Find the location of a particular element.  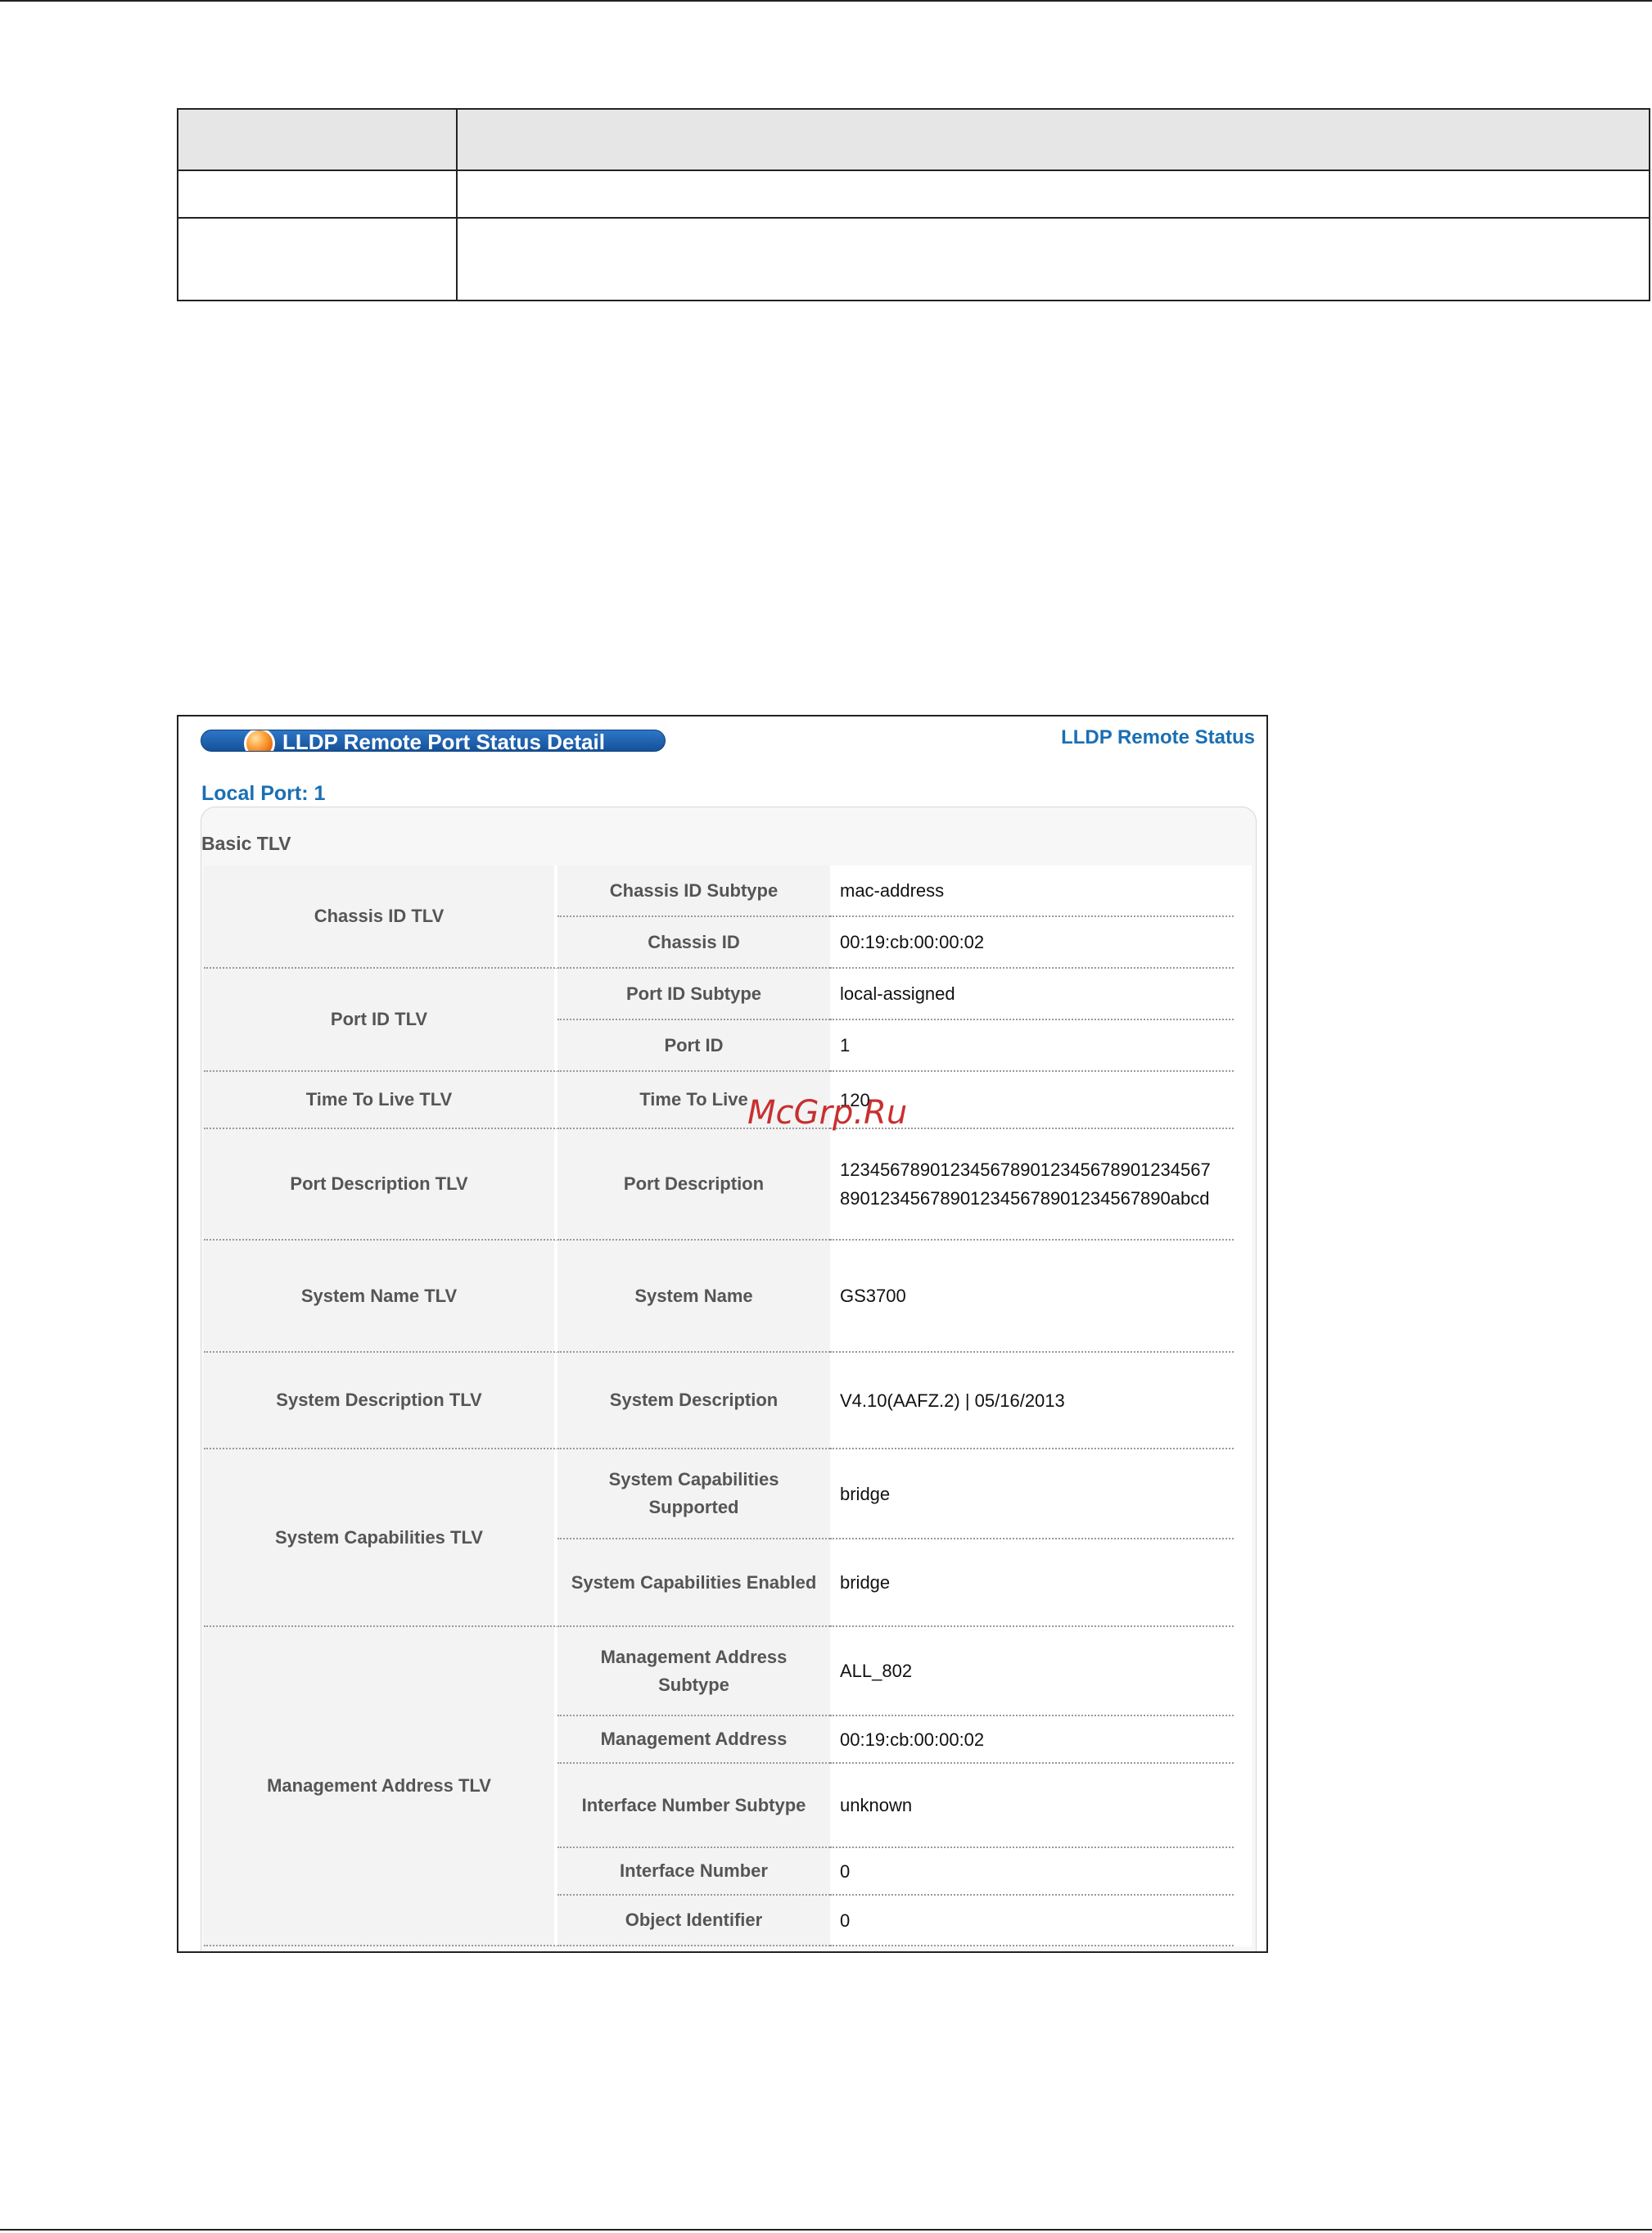

tlv-group-name: System Capabilities TLV is located at coordinates (380, 1538).